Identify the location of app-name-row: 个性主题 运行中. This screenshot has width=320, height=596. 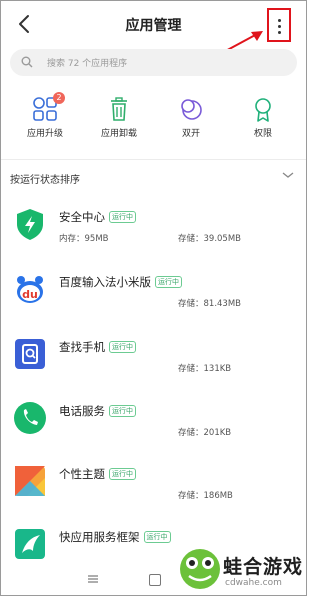
(97, 474).